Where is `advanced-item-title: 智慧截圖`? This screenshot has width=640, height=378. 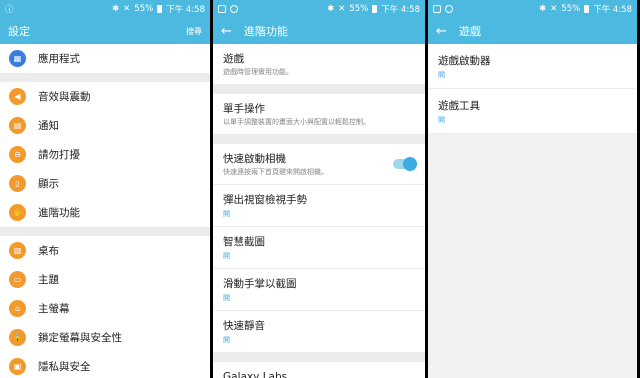 advanced-item-title: 智慧截圖 is located at coordinates (244, 242).